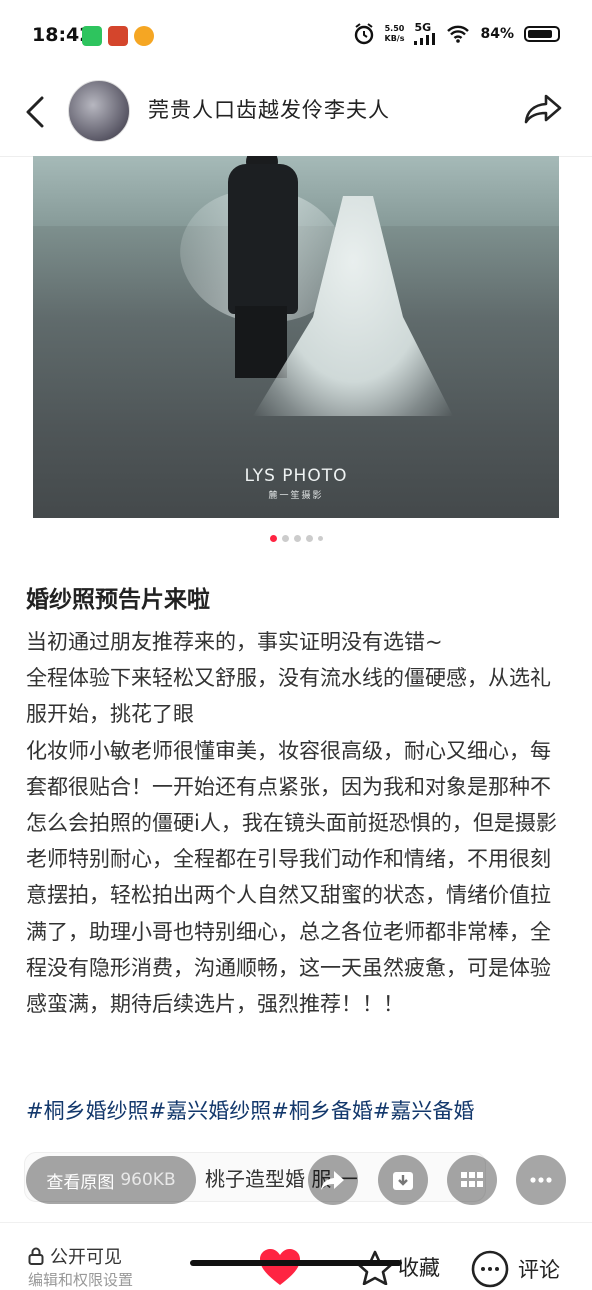  Describe the element at coordinates (148, 1180) in the screenshot. I see `view-original-size: 960KB` at that location.